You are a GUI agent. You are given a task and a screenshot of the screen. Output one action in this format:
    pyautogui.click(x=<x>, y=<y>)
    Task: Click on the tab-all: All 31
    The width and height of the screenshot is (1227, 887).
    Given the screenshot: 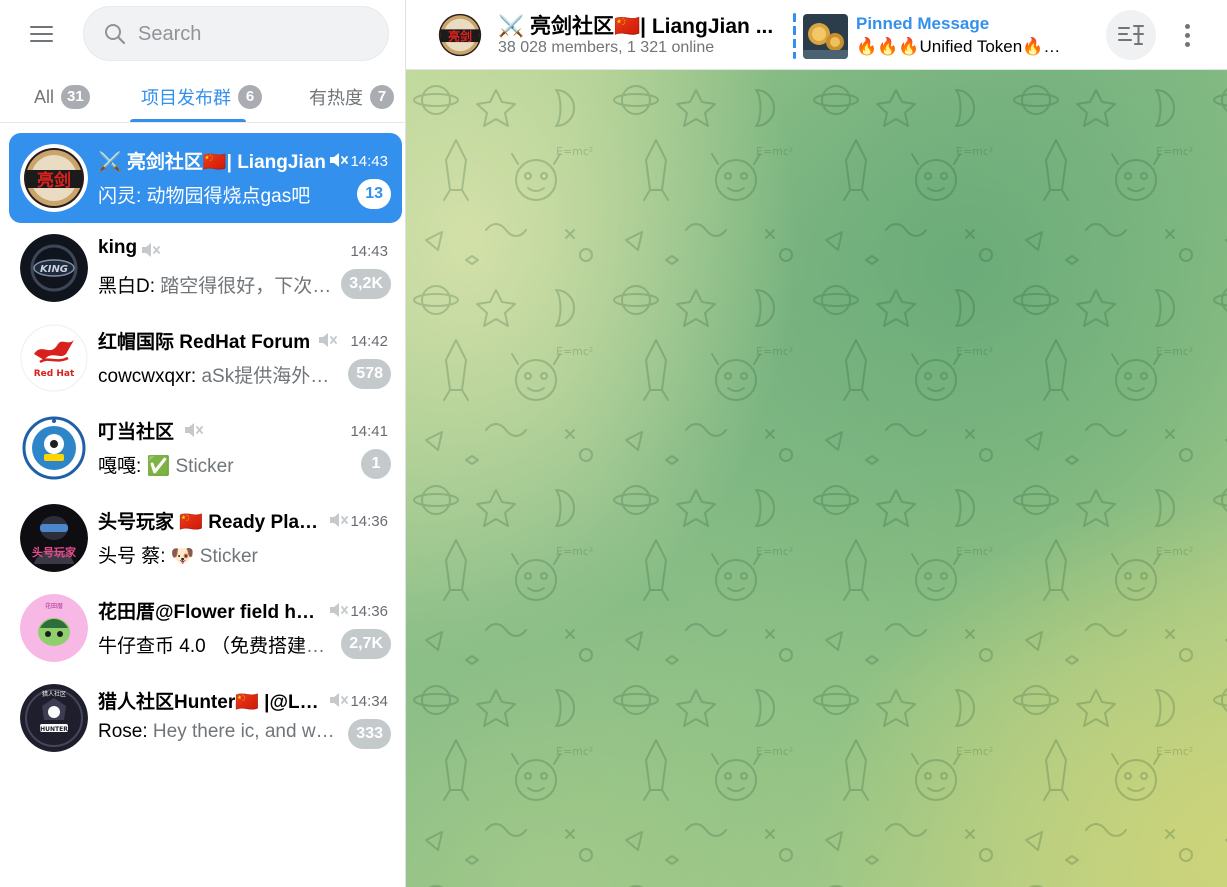 What is the action you would take?
    pyautogui.click(x=62, y=97)
    